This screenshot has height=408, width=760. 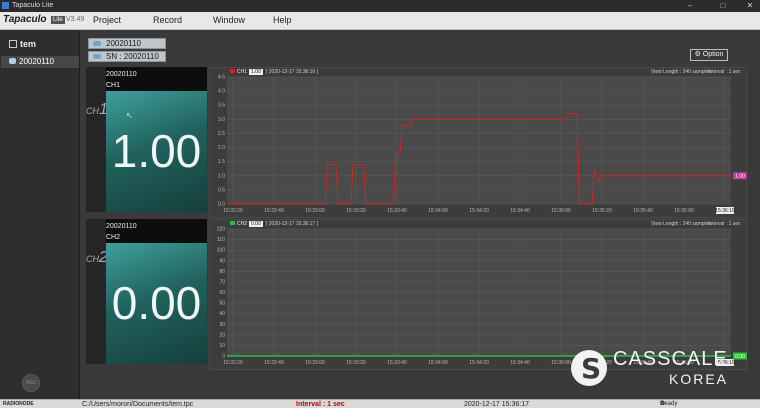 What do you see at coordinates (40, 214) in the screenshot?
I see `sidebar: tem 20020110 REC` at bounding box center [40, 214].